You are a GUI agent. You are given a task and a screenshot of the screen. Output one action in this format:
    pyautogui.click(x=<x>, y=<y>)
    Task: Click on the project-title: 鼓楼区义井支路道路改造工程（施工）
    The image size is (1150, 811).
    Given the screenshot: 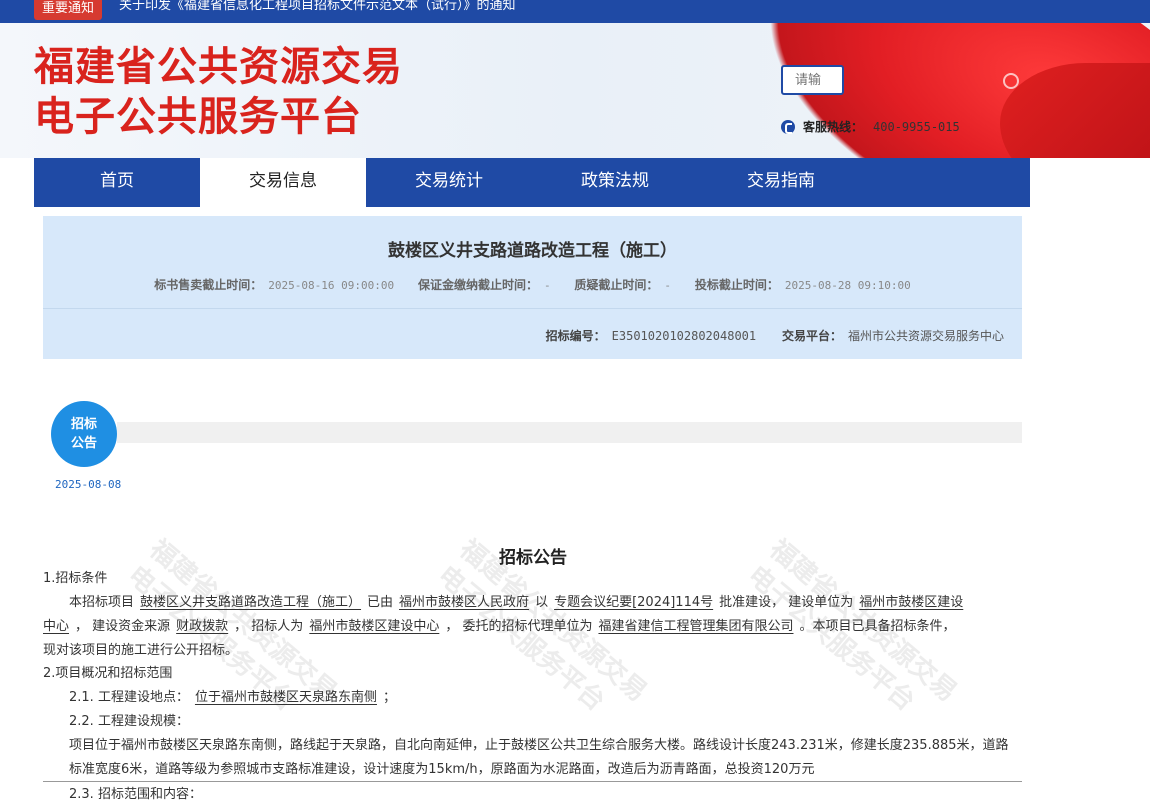 What is the action you would take?
    pyautogui.click(x=532, y=251)
    